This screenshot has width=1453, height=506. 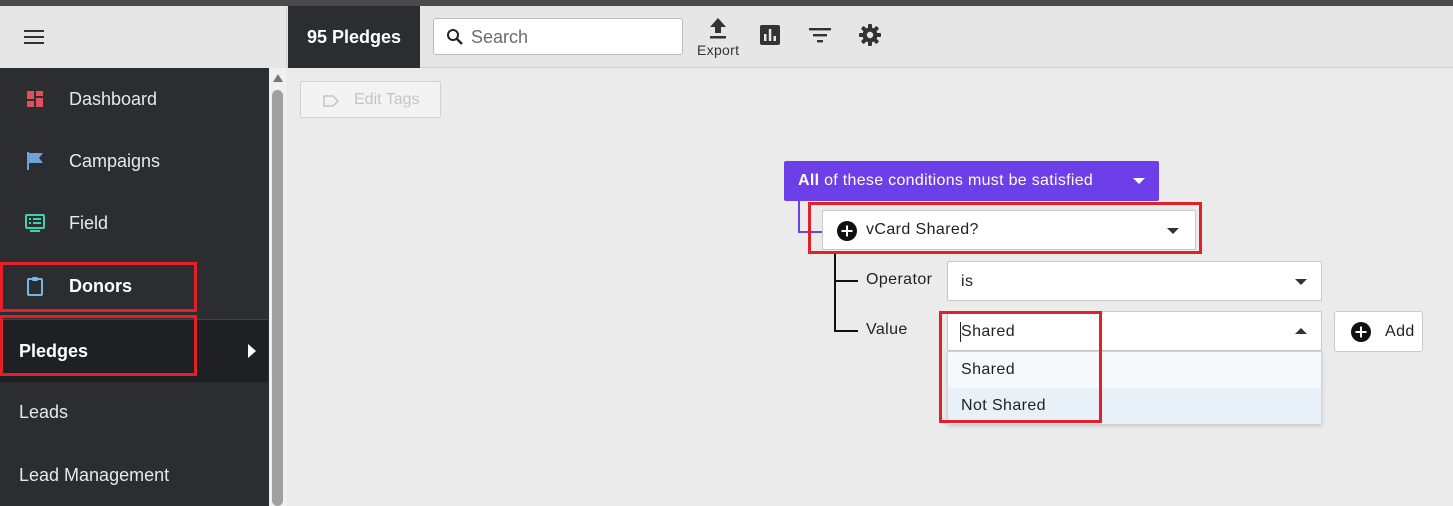 What do you see at coordinates (100, 285) in the screenshot?
I see `sidebar-item-label: Donors` at bounding box center [100, 285].